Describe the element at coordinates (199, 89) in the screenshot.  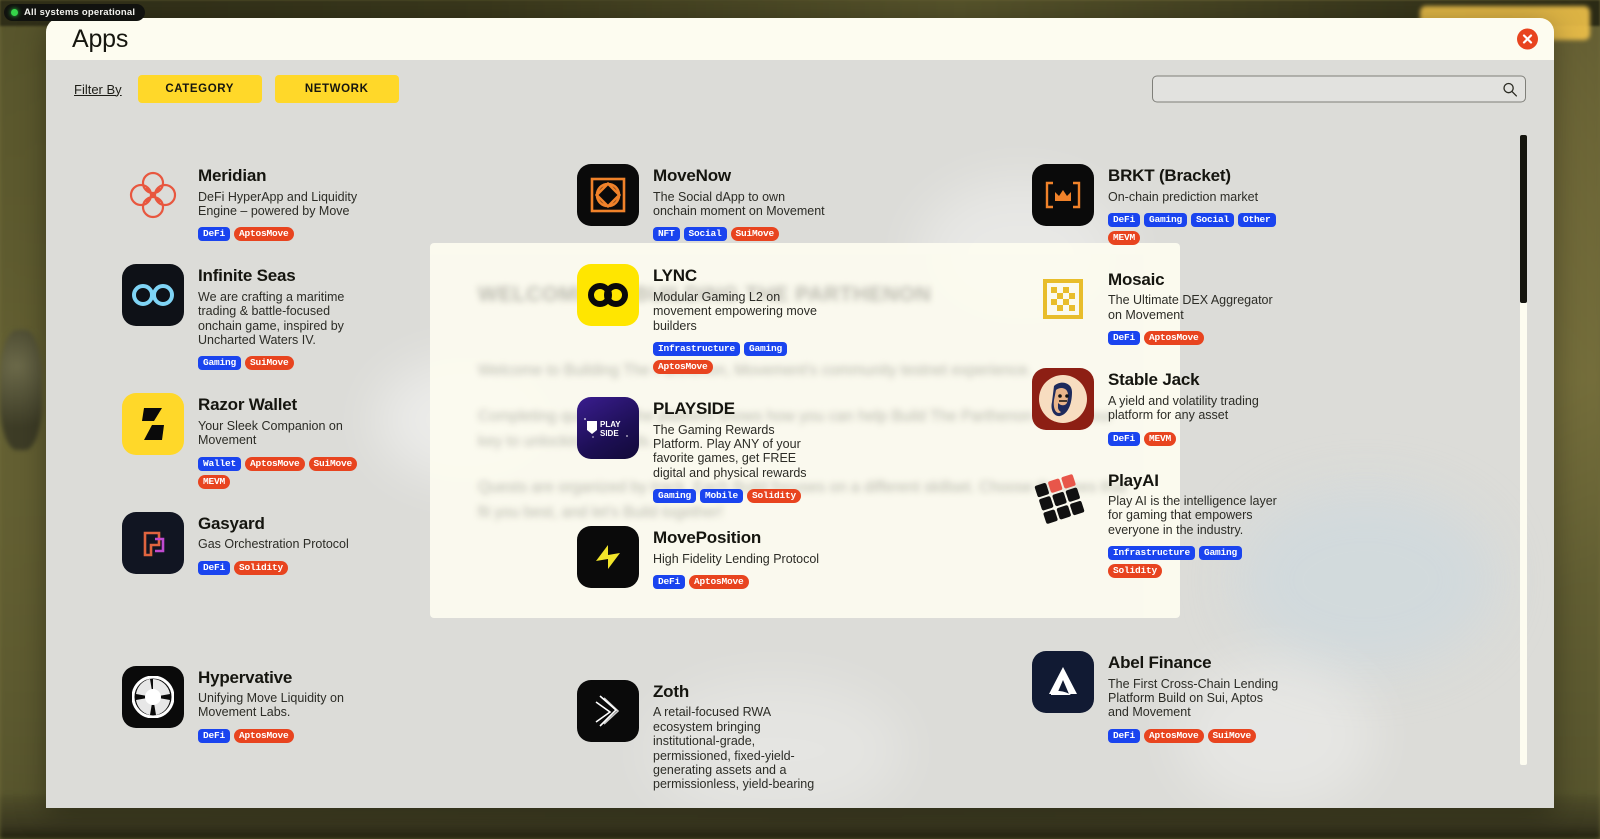
I see `filter-category-button: CATEGORY` at that location.